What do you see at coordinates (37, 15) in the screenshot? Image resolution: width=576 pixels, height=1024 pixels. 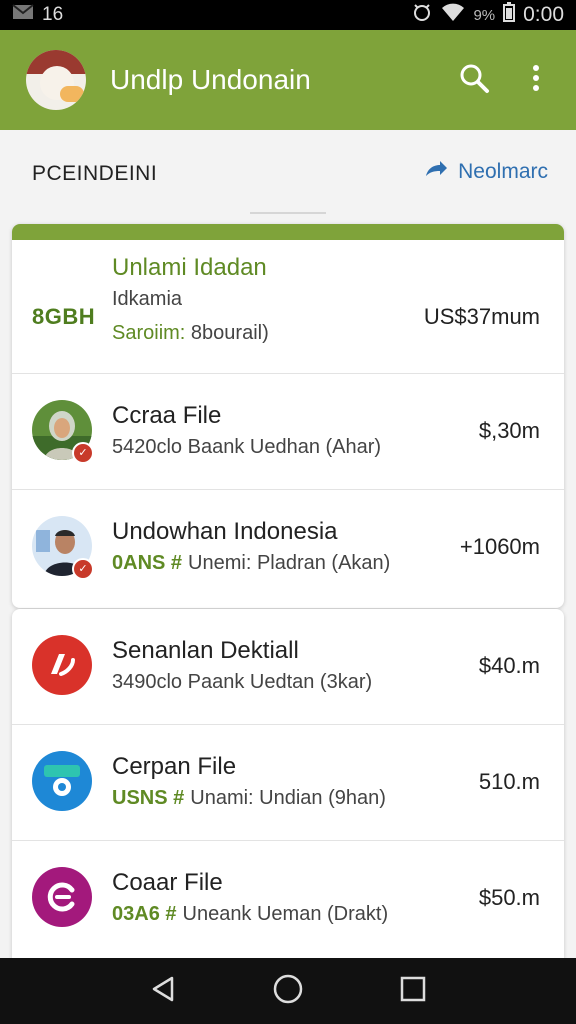 I see `status-bar-left: 16` at bounding box center [37, 15].